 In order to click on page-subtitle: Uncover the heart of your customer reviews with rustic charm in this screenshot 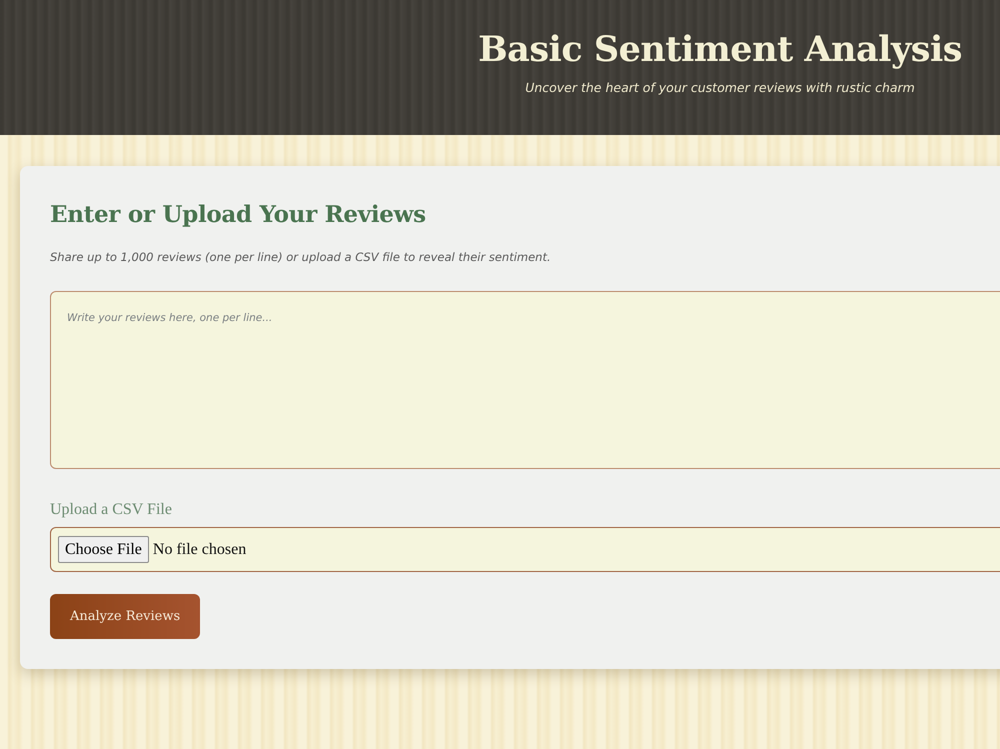, I will do `click(720, 87)`.